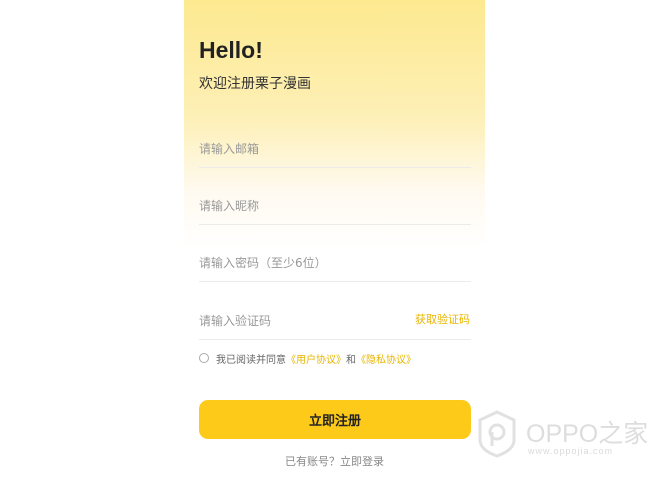 The height and width of the screenshot is (478, 656). What do you see at coordinates (299, 149) in the screenshot?
I see `email-input` at bounding box center [299, 149].